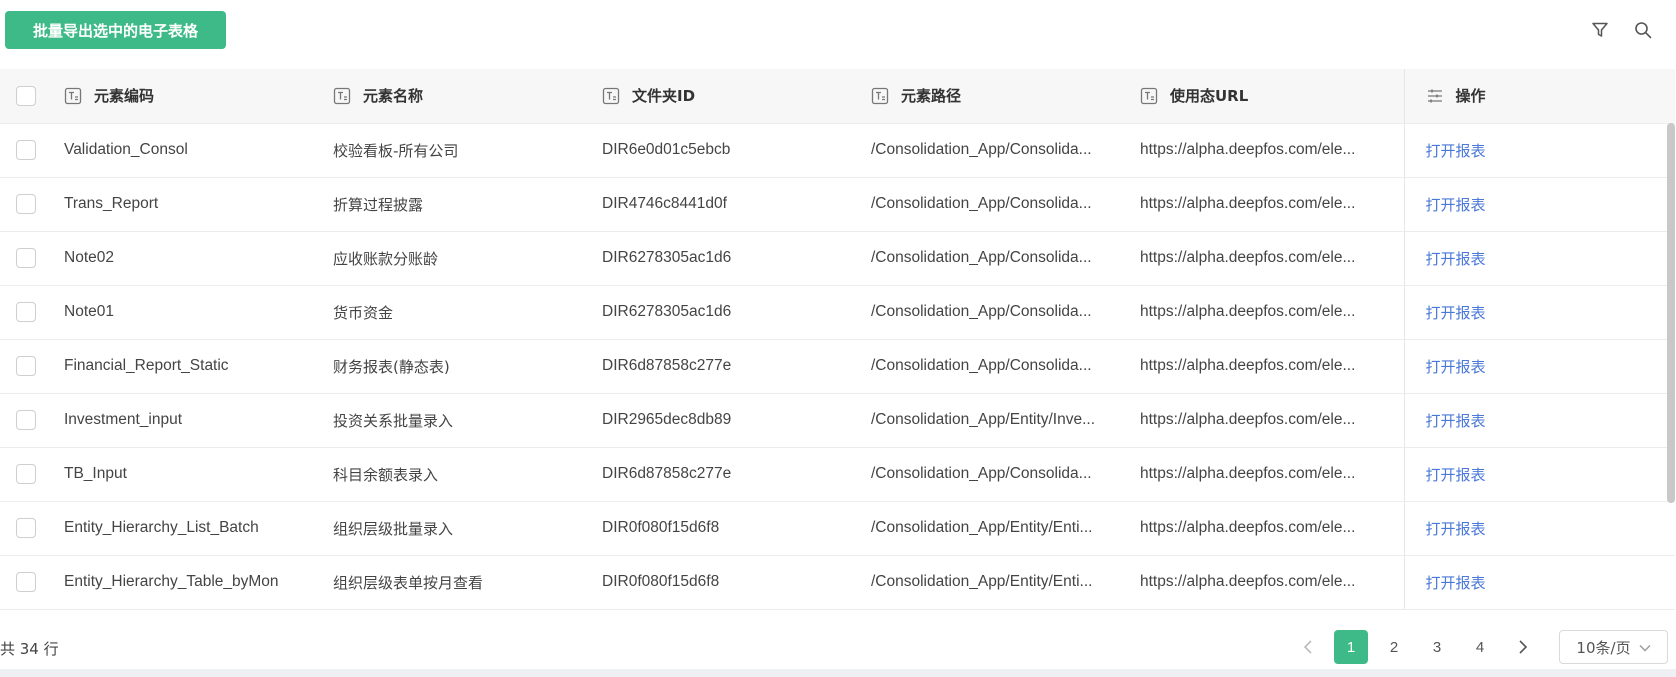  I want to click on element-code-cell: TB_Input, so click(198, 474).